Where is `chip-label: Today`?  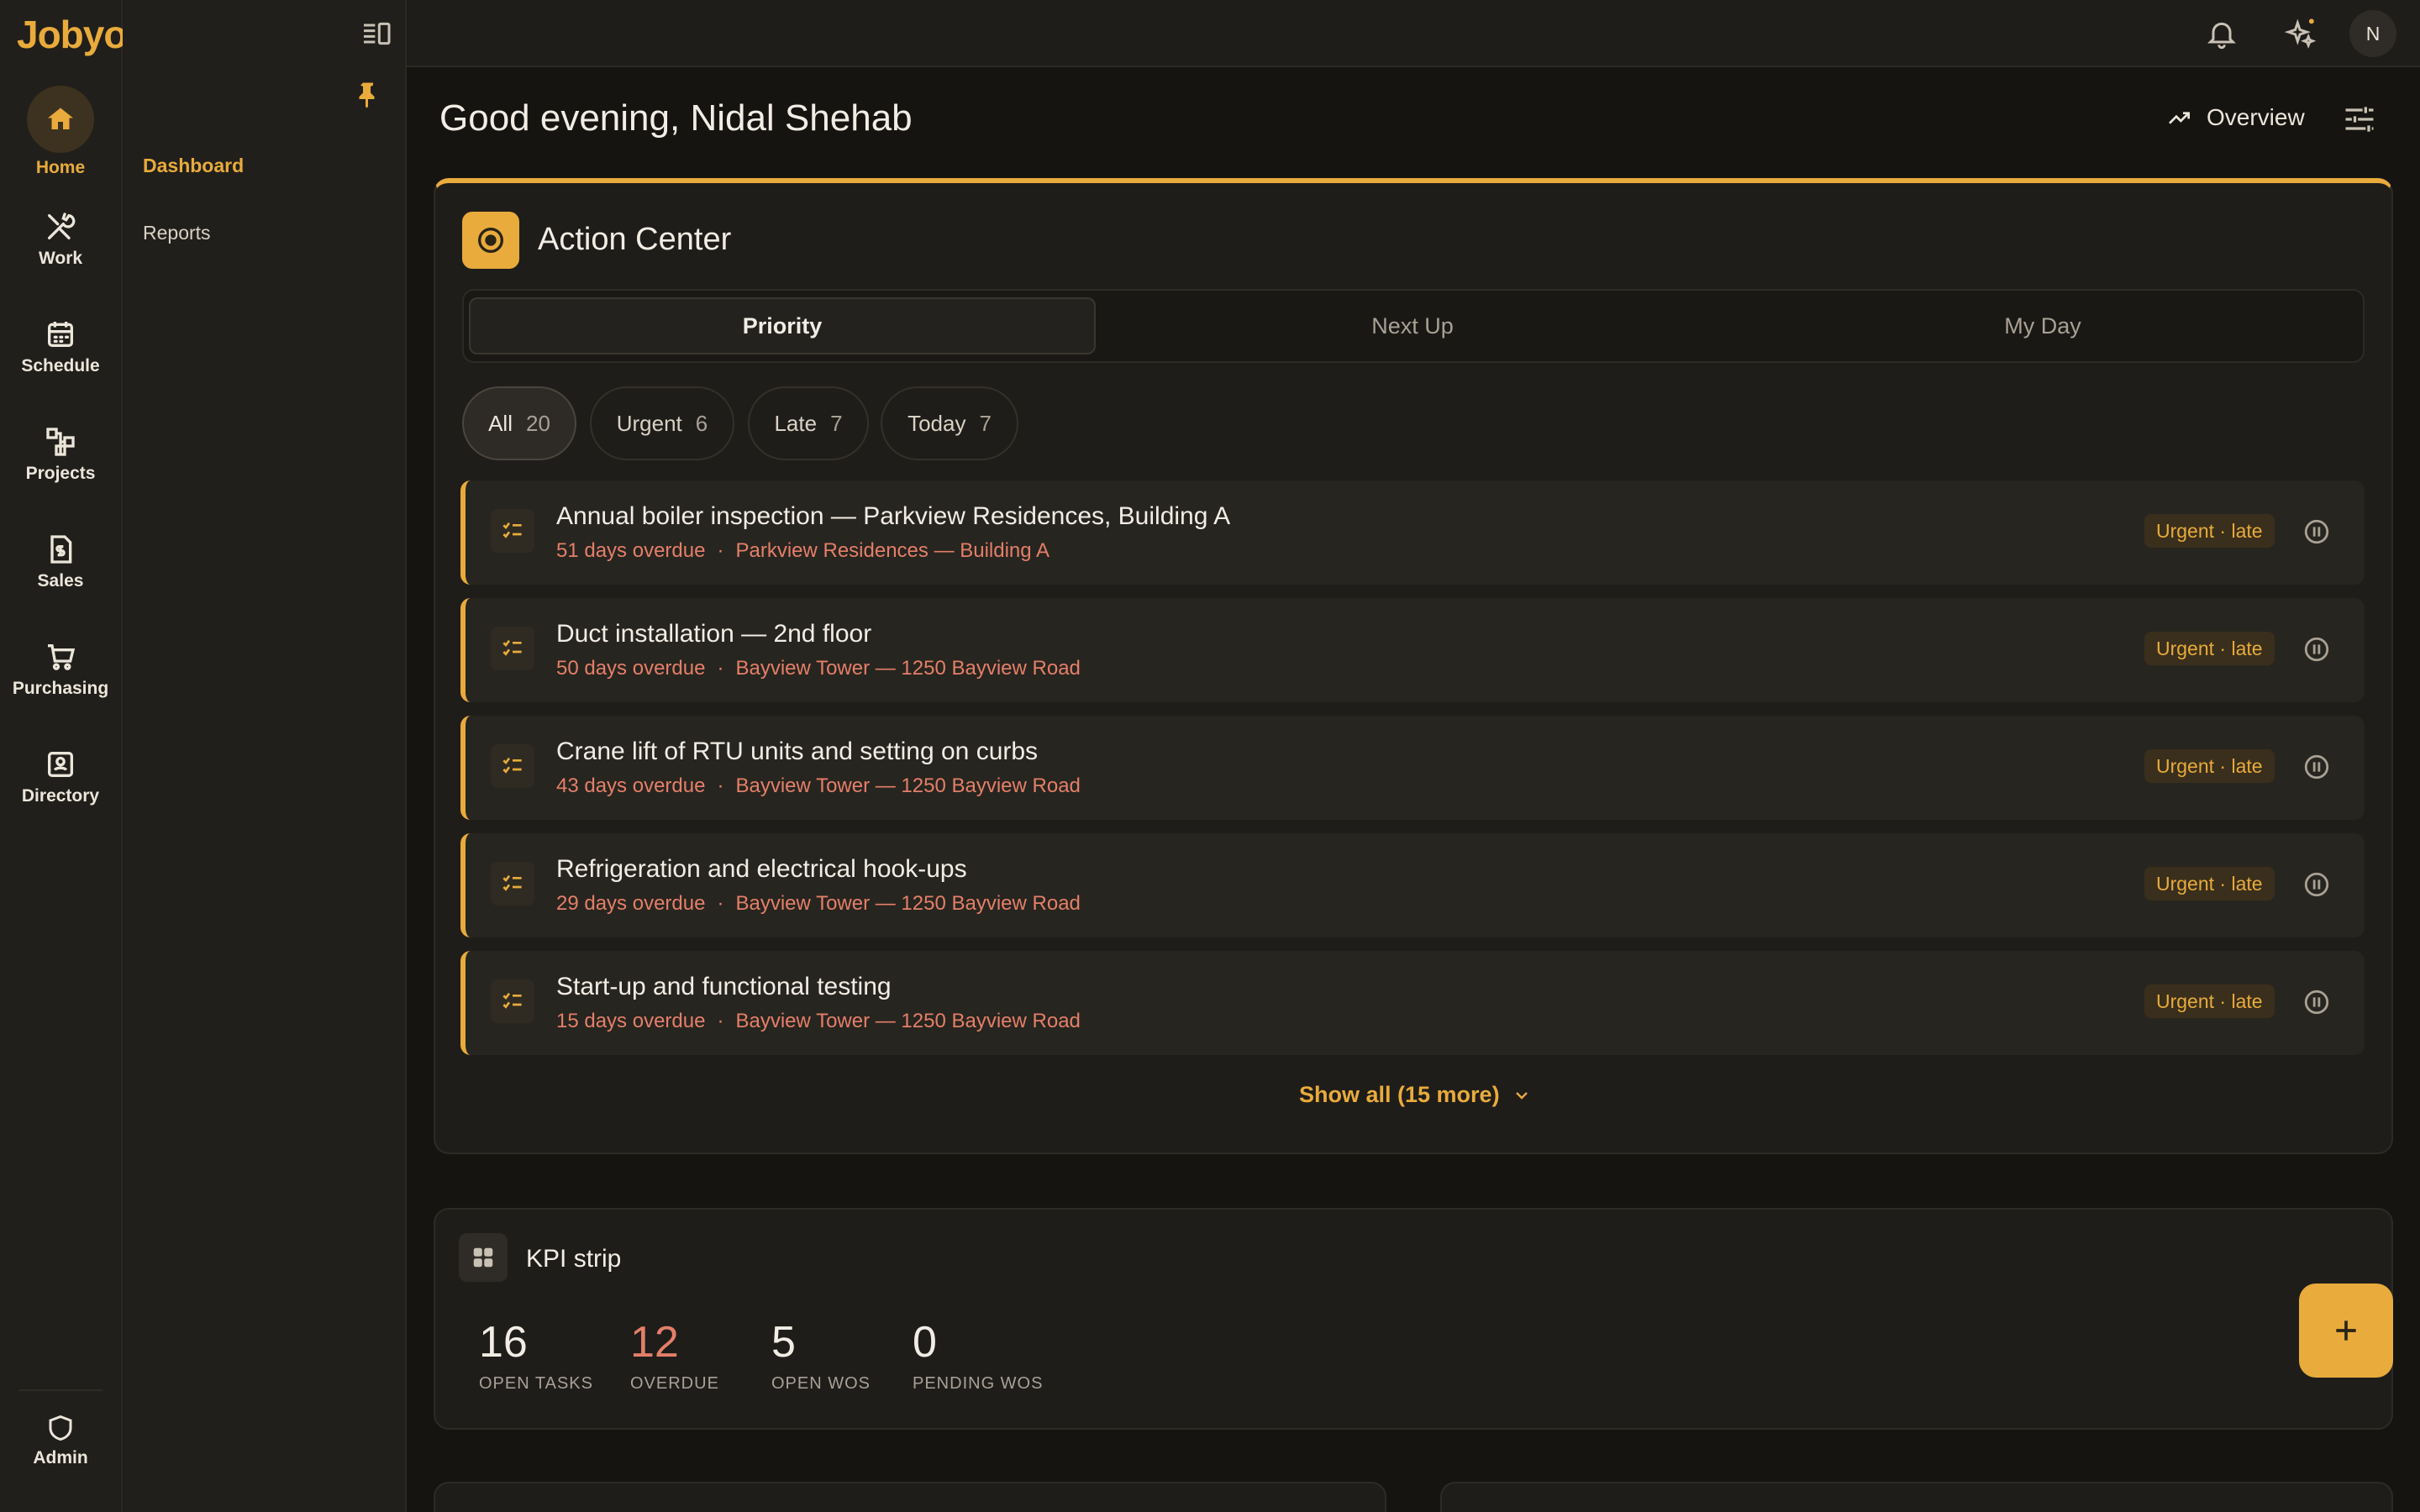
chip-label: Today is located at coordinates (937, 423).